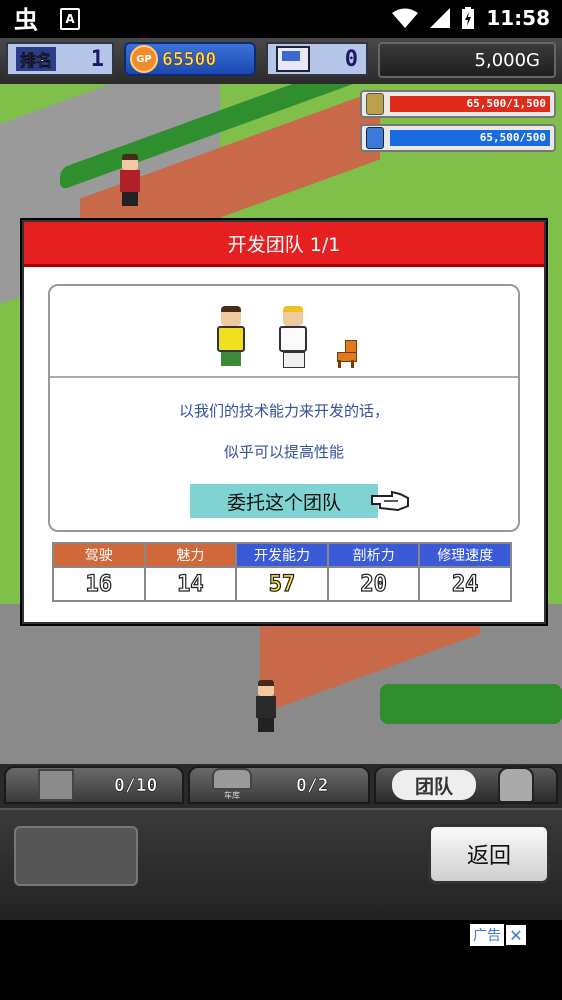 This screenshot has width=562, height=1000. What do you see at coordinates (97, 59) in the screenshot?
I see `rank-value: 1` at bounding box center [97, 59].